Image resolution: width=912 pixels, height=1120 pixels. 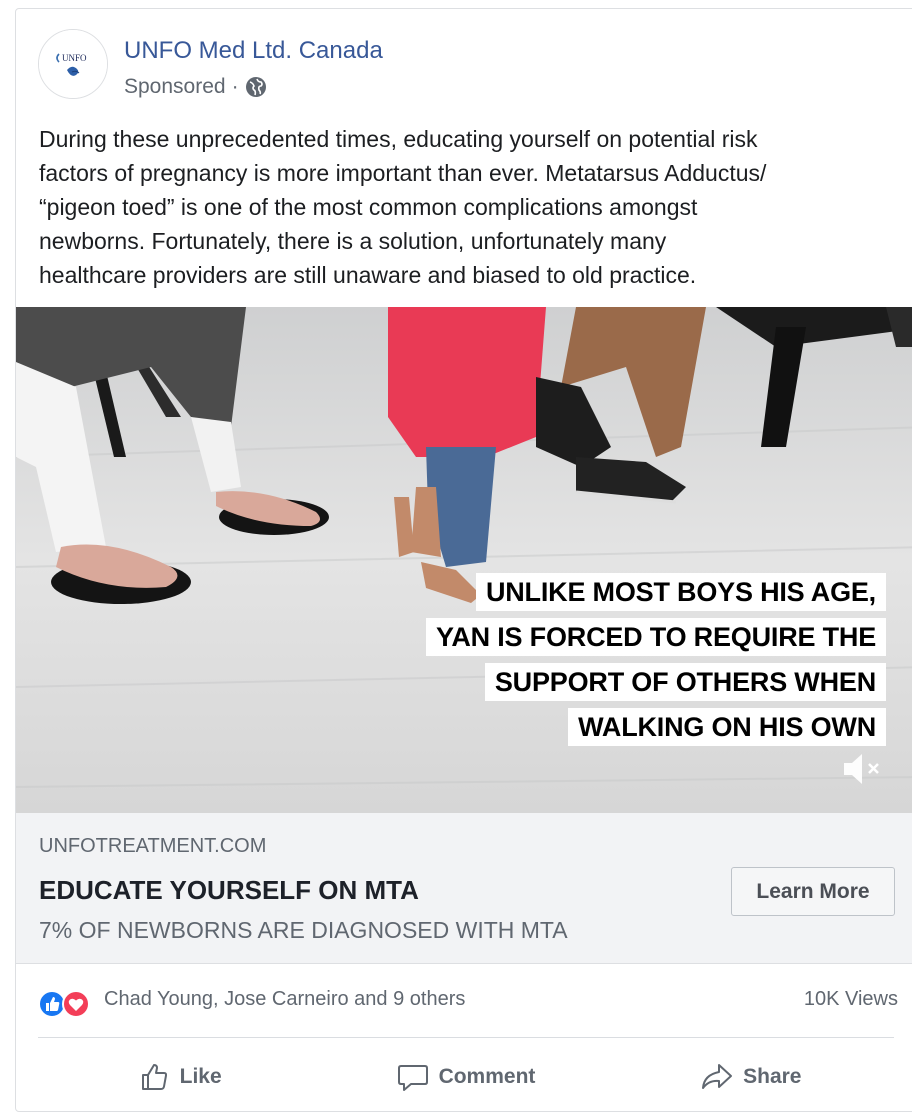 I want to click on page-avatar: UNFO, so click(x=73, y=64).